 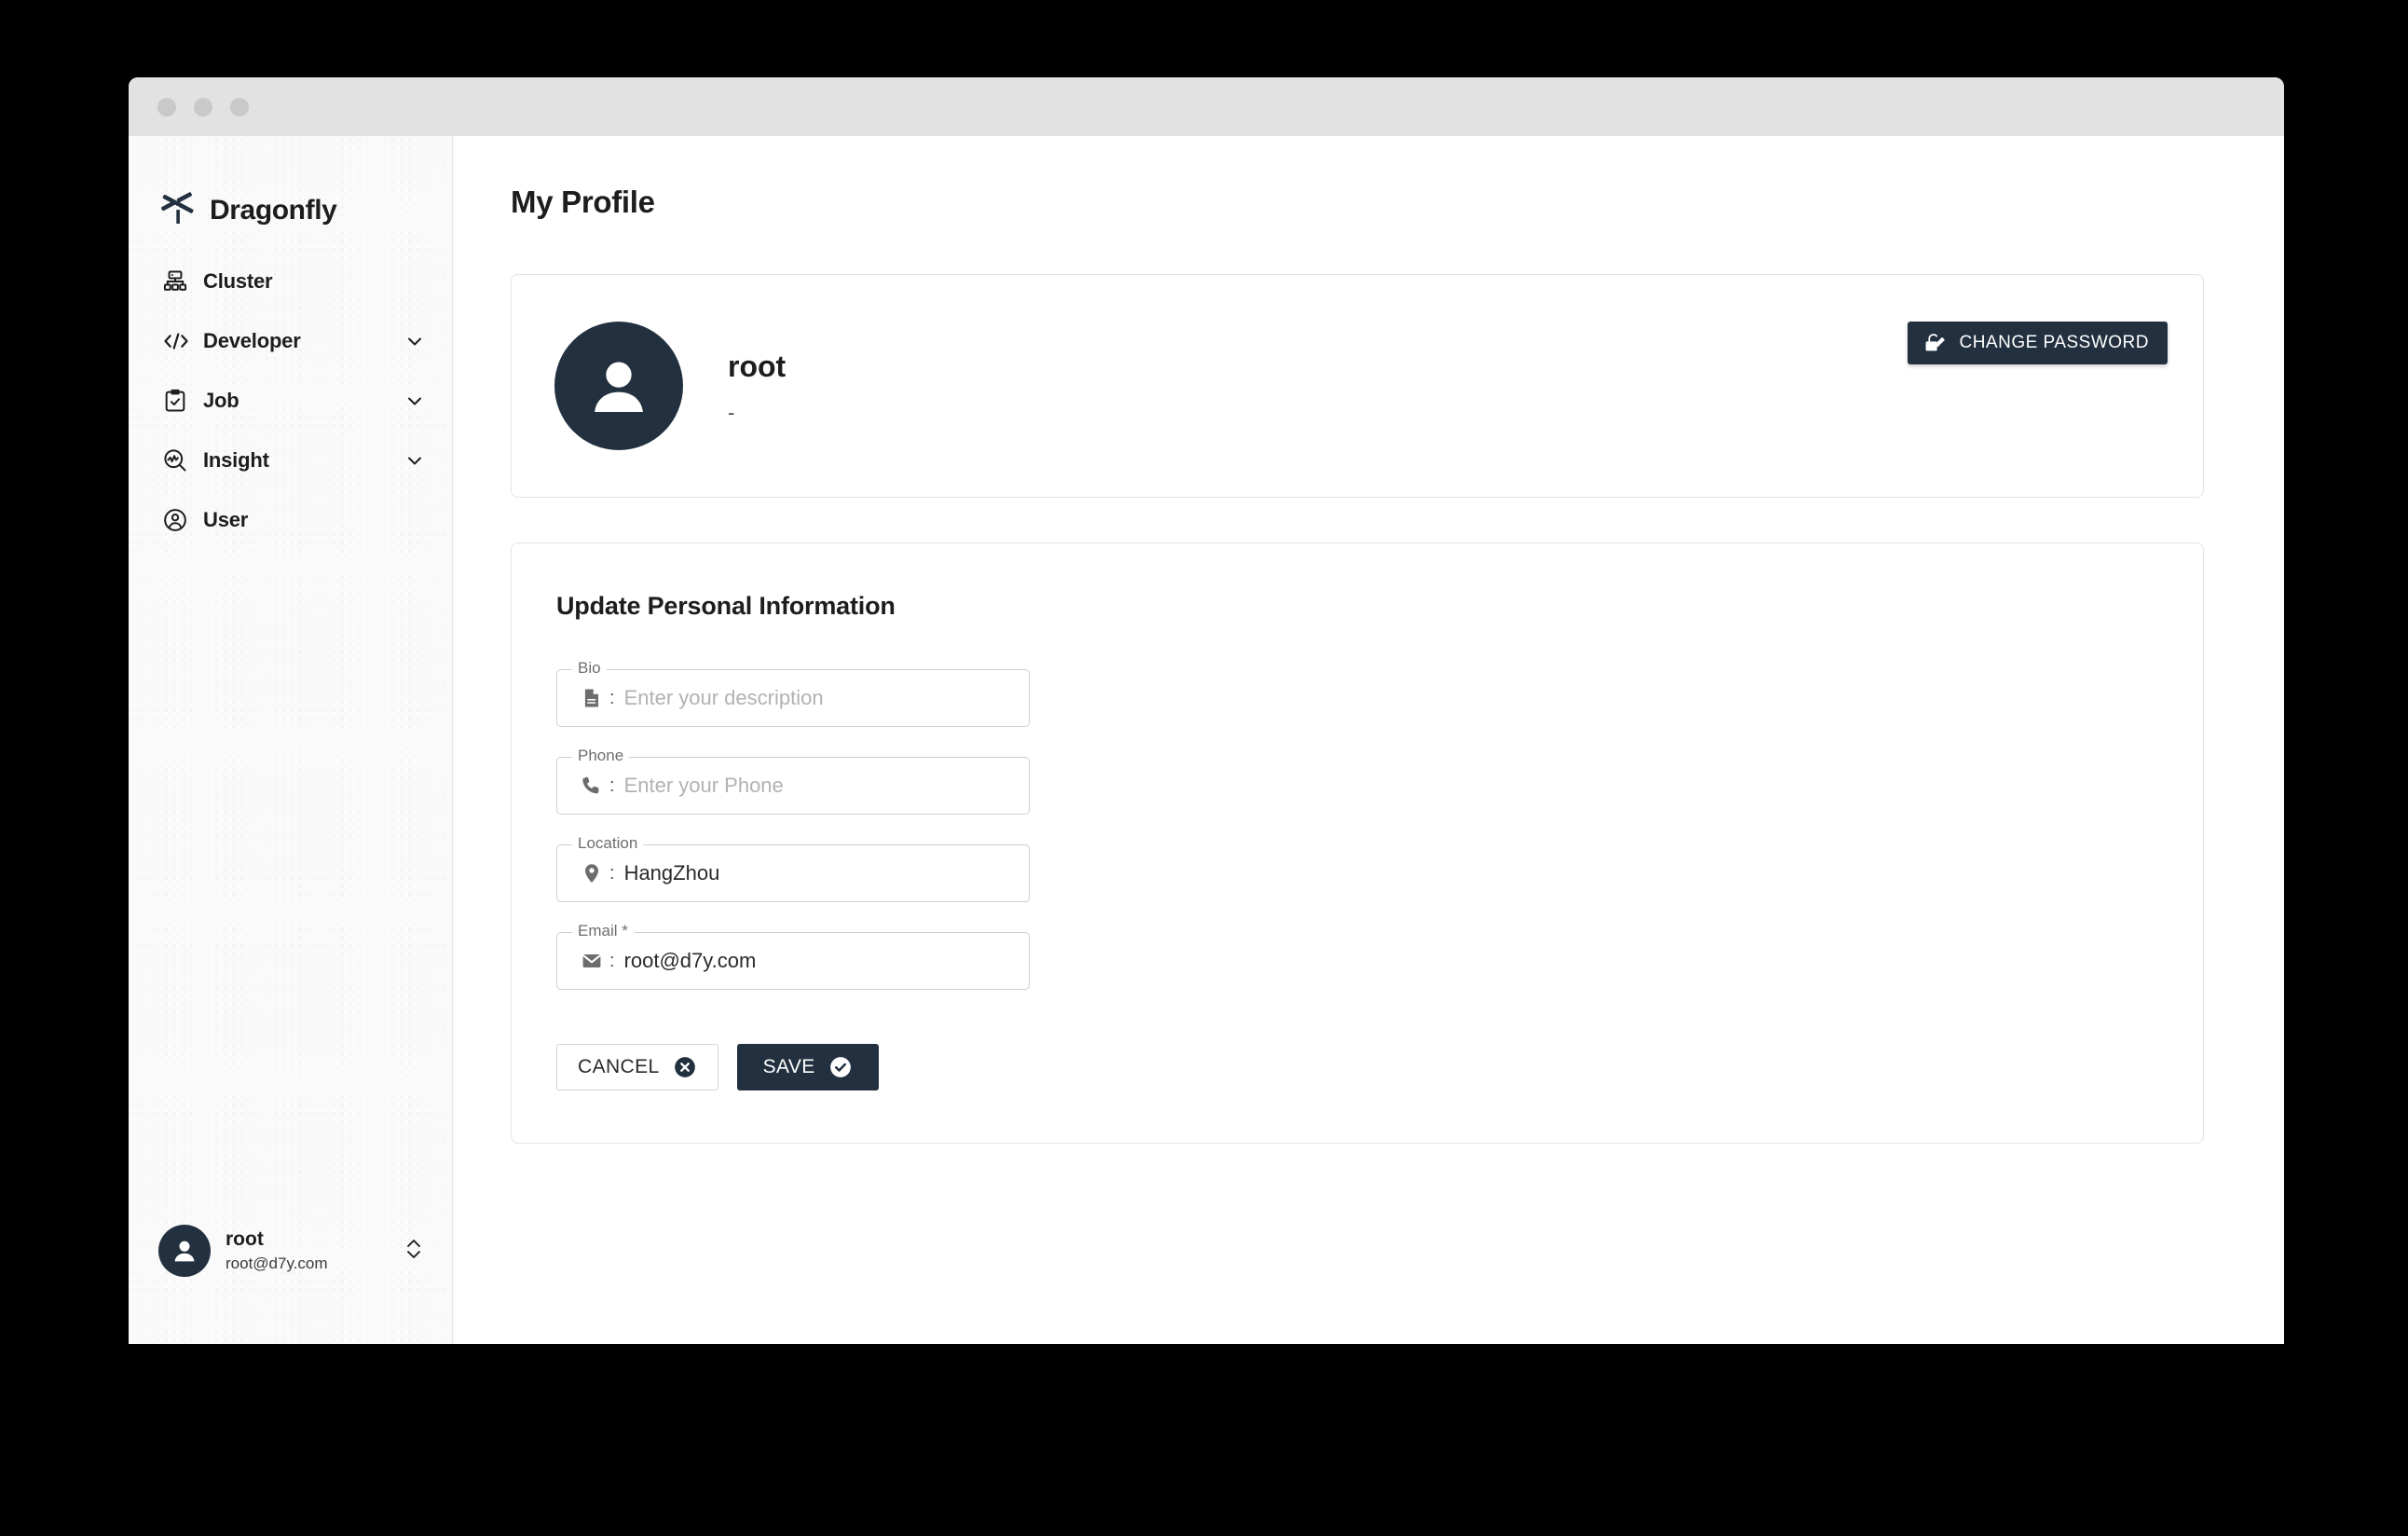 I want to click on change-password-label: CHANGE PASSWORD, so click(x=2054, y=343).